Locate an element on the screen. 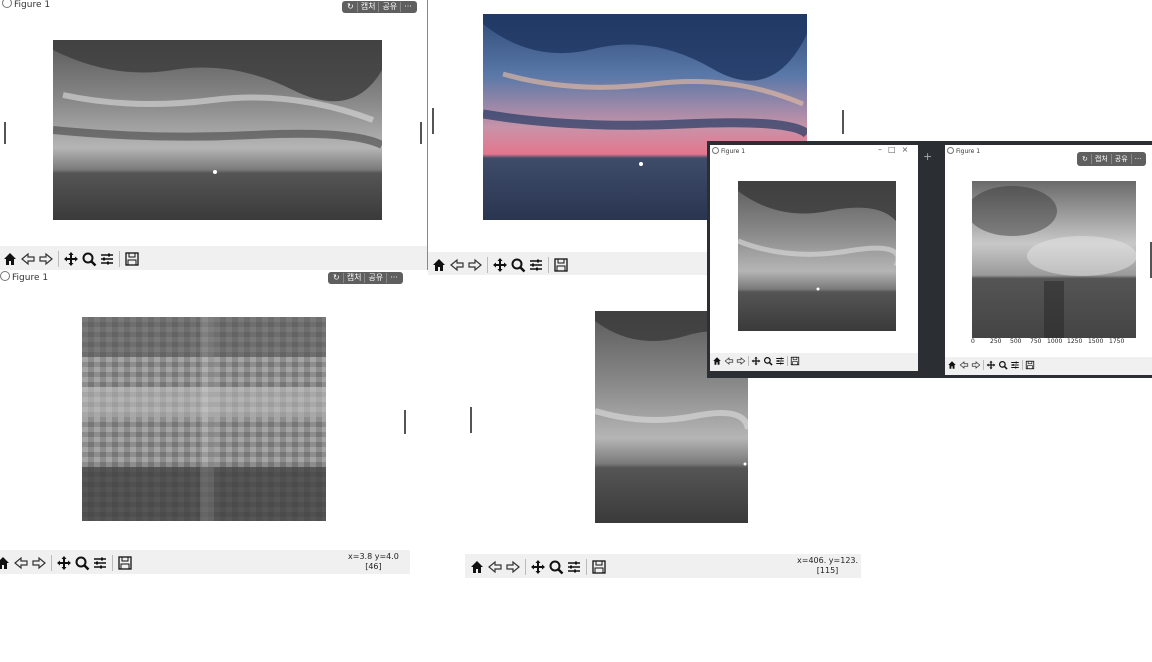  toolbar-buttons is located at coordinates (500, 265).